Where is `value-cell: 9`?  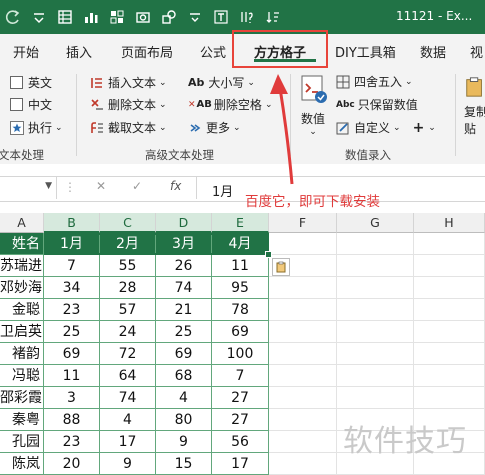 value-cell: 9 is located at coordinates (184, 442).